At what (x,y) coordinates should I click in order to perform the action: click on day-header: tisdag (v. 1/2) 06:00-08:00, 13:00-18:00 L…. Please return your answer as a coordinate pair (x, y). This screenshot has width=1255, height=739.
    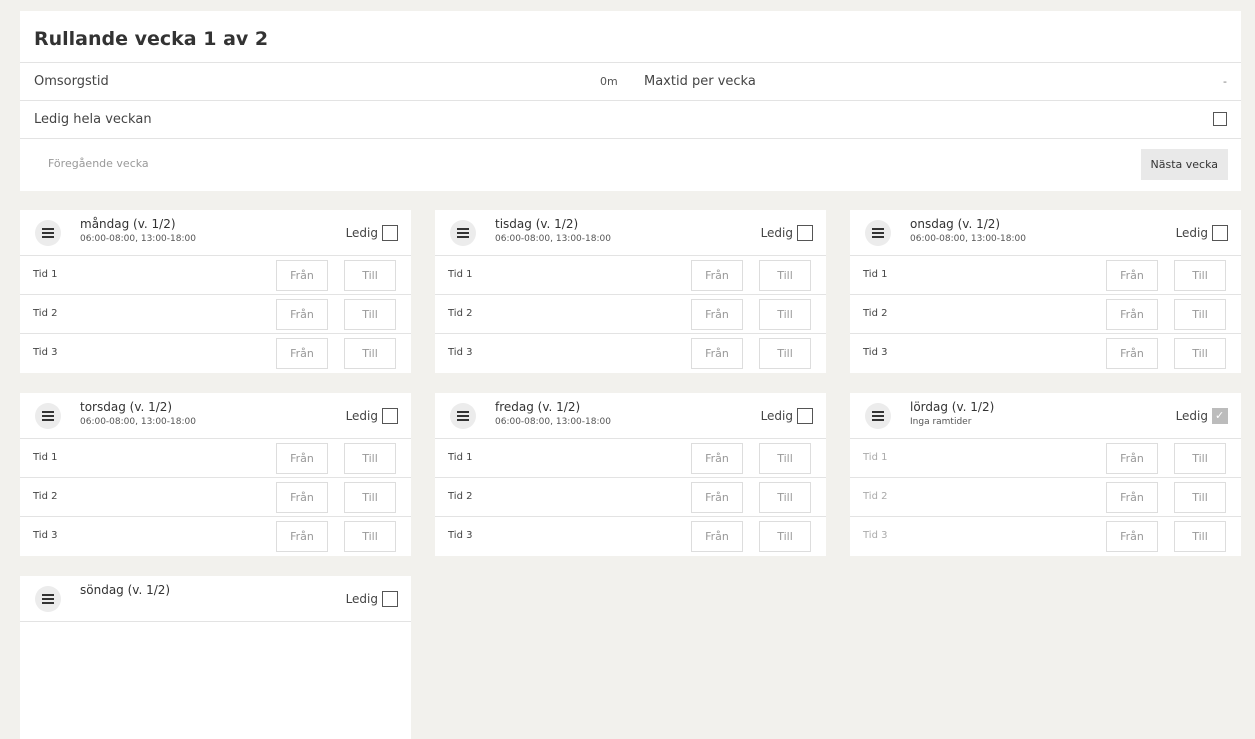
    Looking at the image, I should click on (630, 233).